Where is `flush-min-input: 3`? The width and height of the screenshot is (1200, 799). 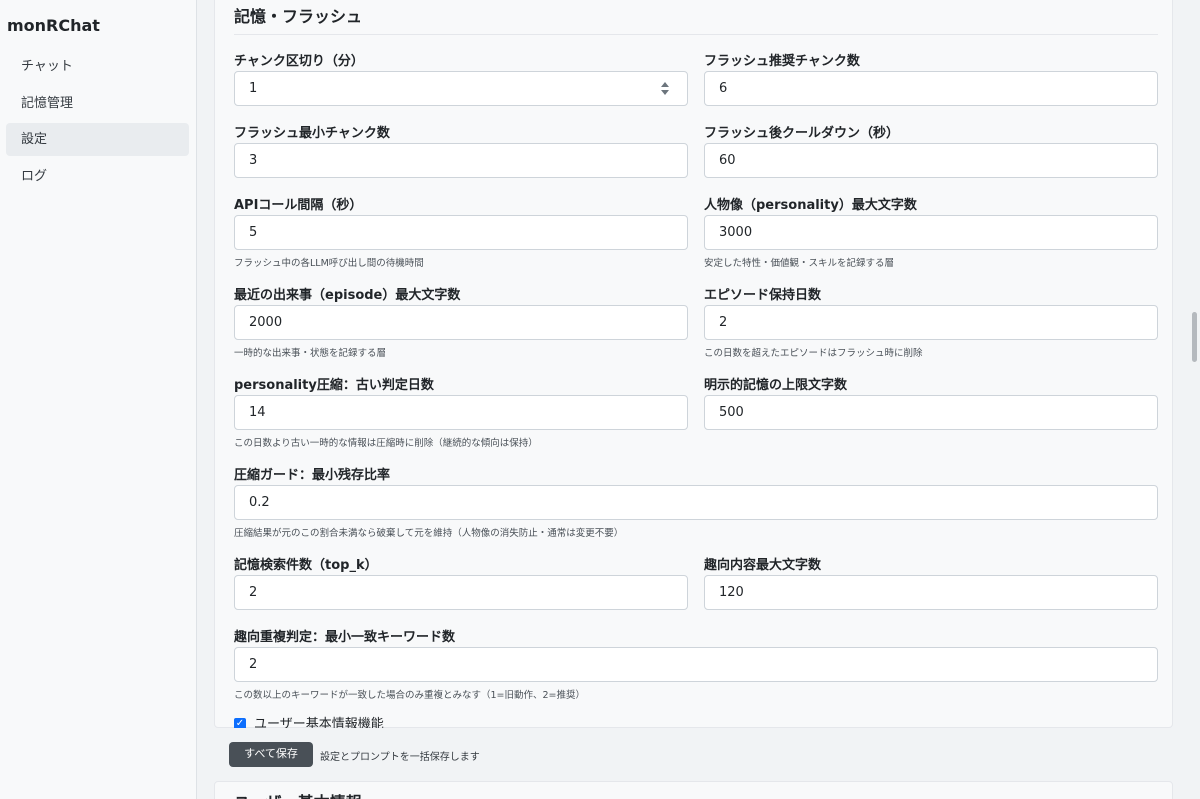
flush-min-input: 3 is located at coordinates (461, 160).